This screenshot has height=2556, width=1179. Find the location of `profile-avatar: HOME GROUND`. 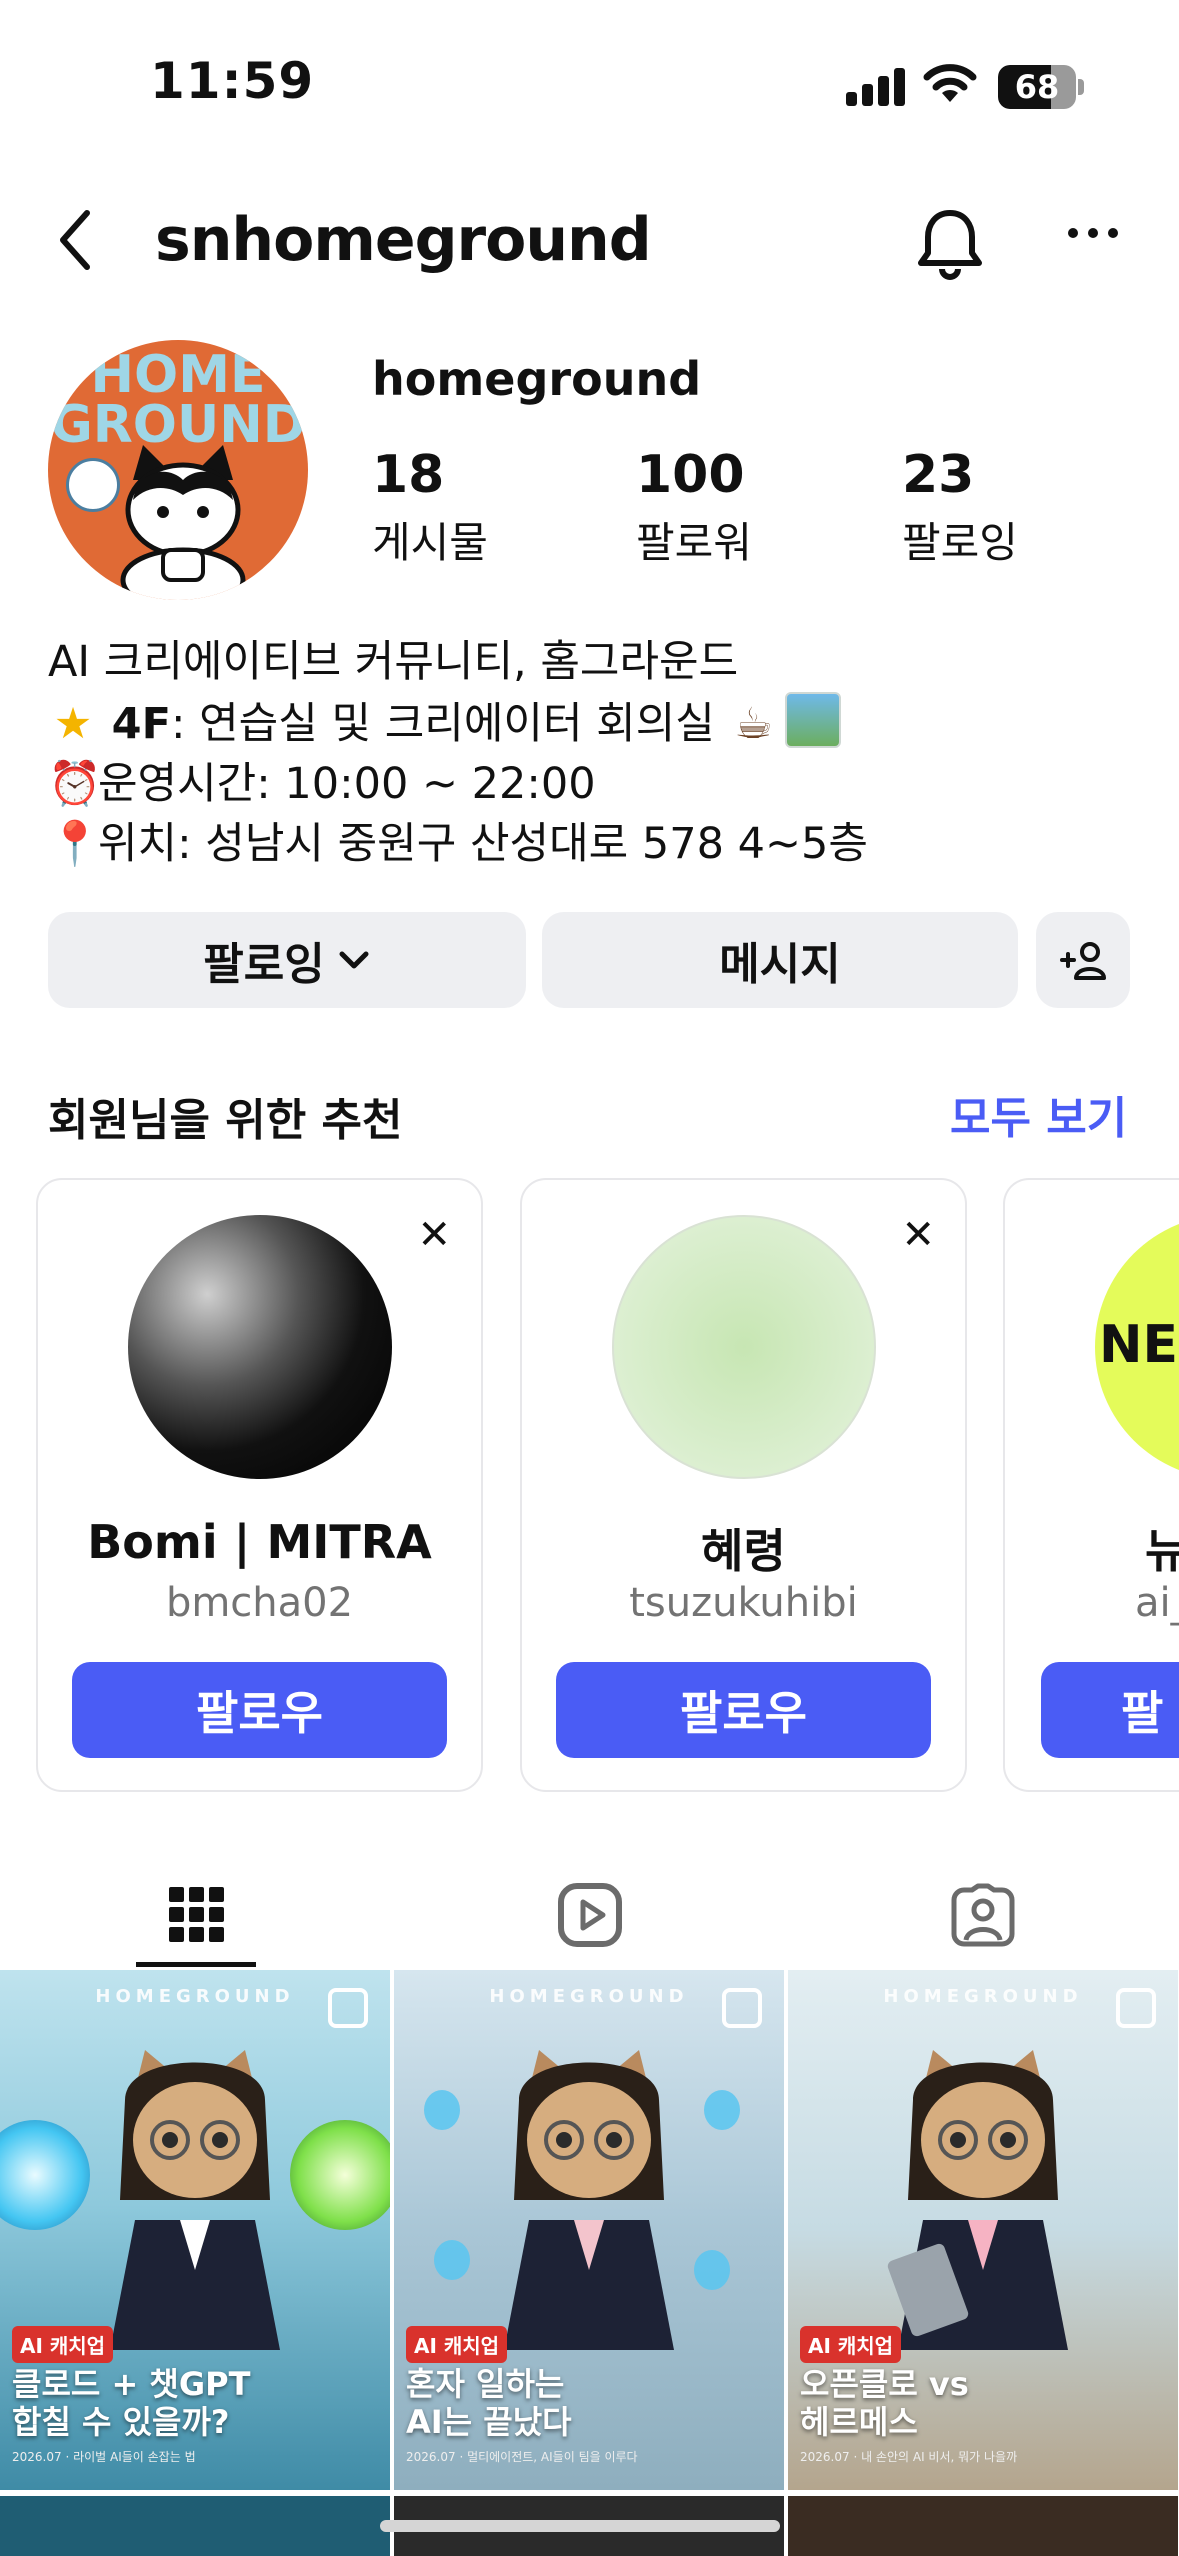

profile-avatar: HOME GROUND is located at coordinates (178, 470).